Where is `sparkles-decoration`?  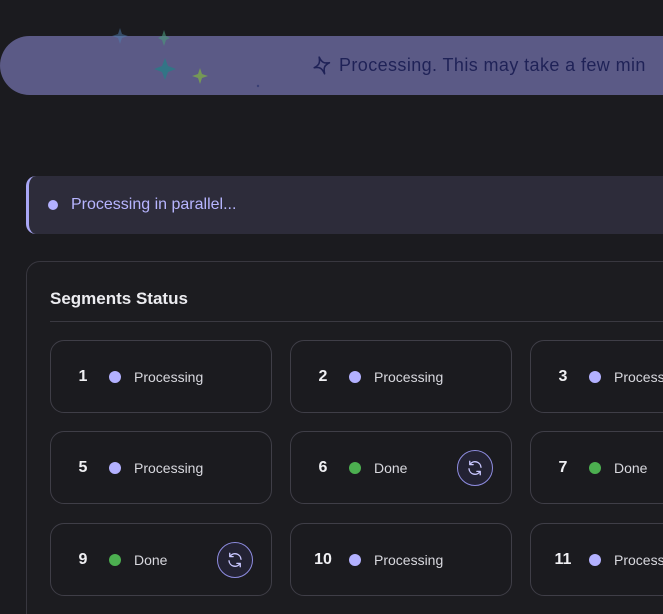 sparkles-decoration is located at coordinates (186, 58).